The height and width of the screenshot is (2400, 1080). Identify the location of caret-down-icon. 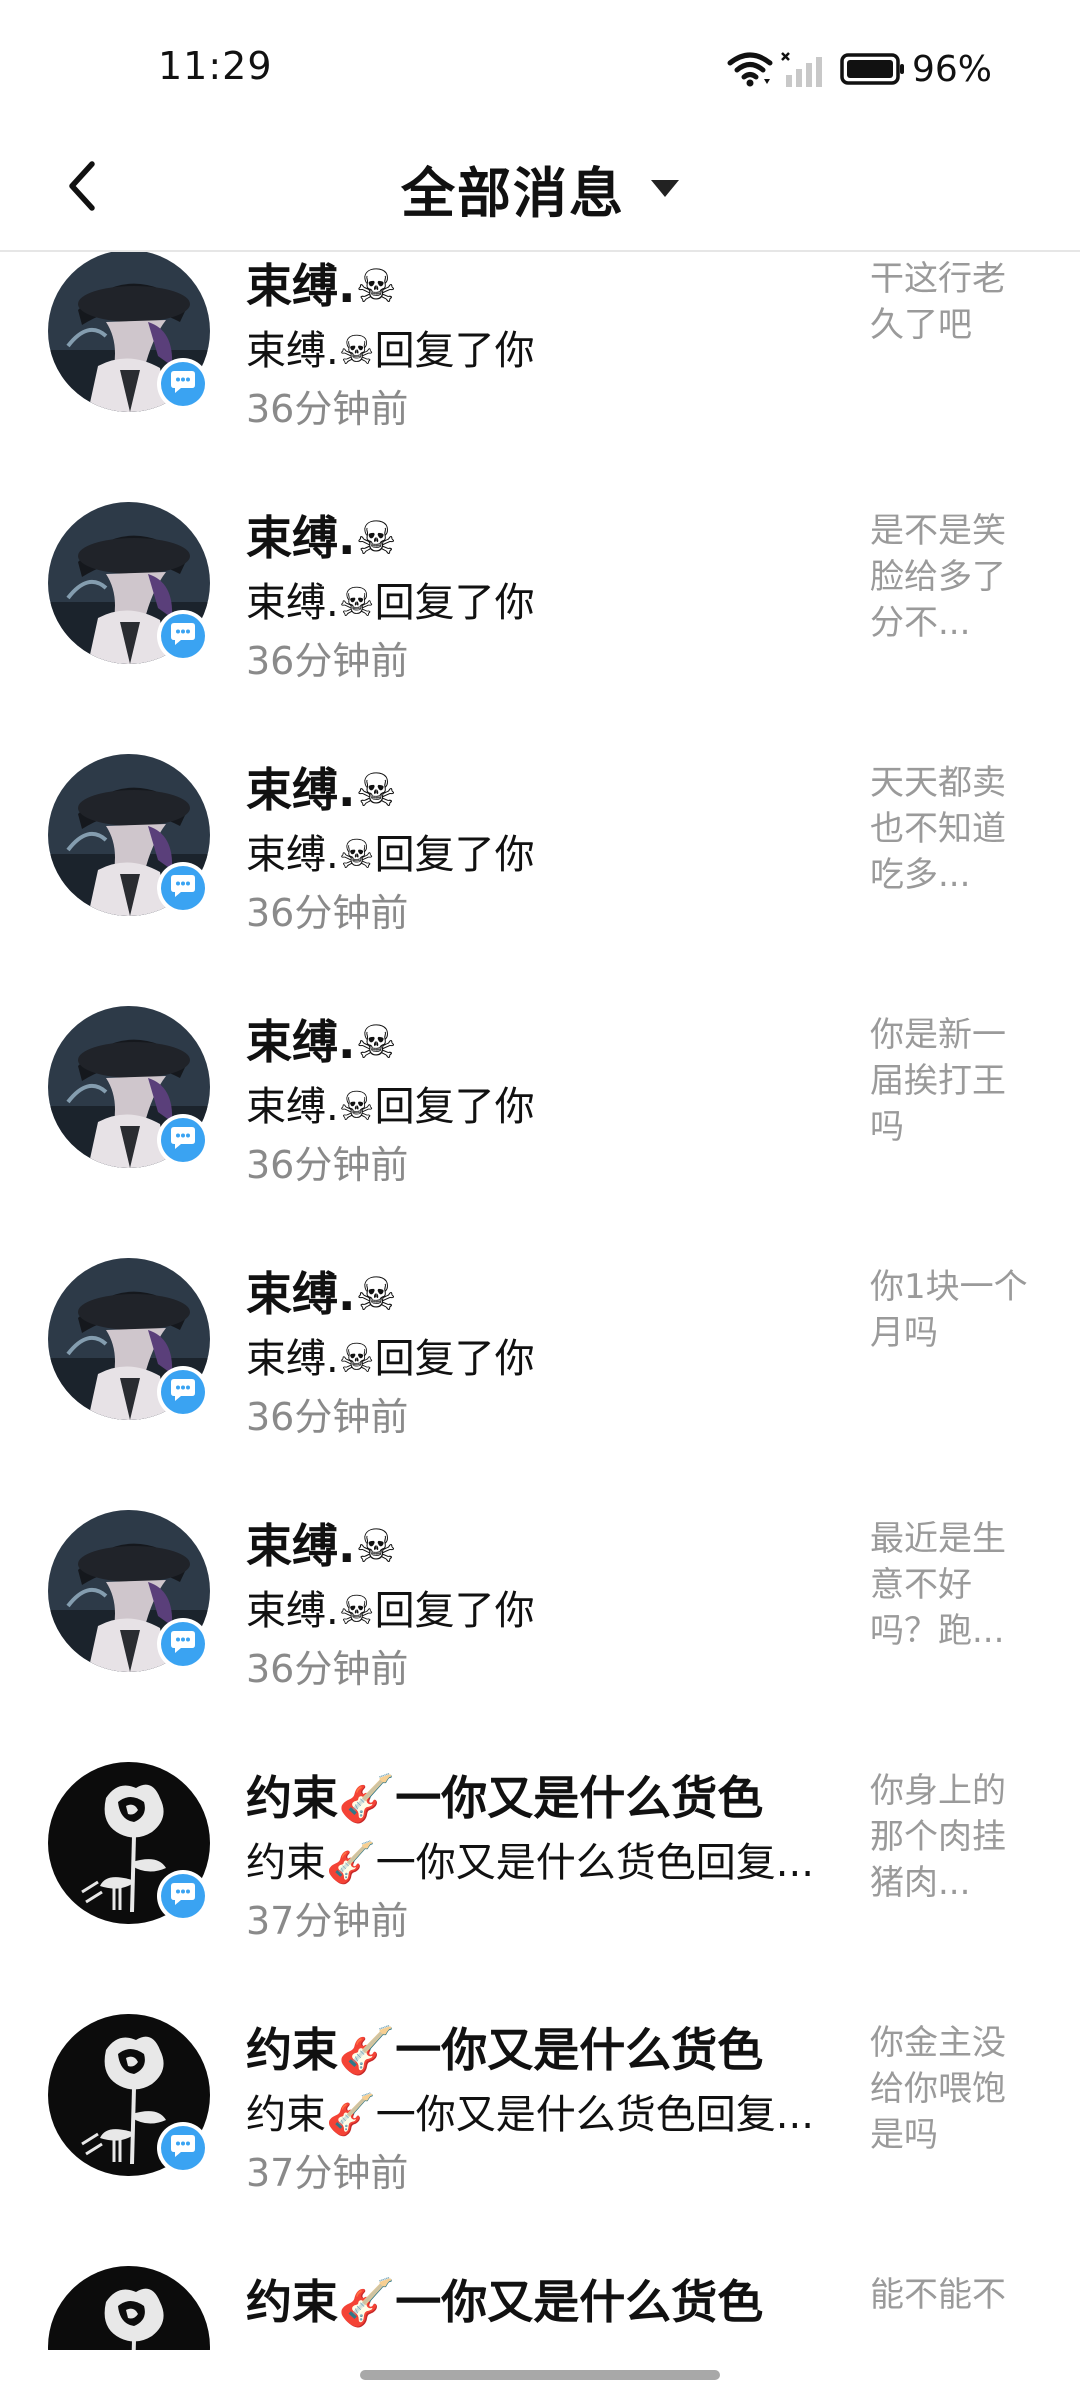
(665, 188).